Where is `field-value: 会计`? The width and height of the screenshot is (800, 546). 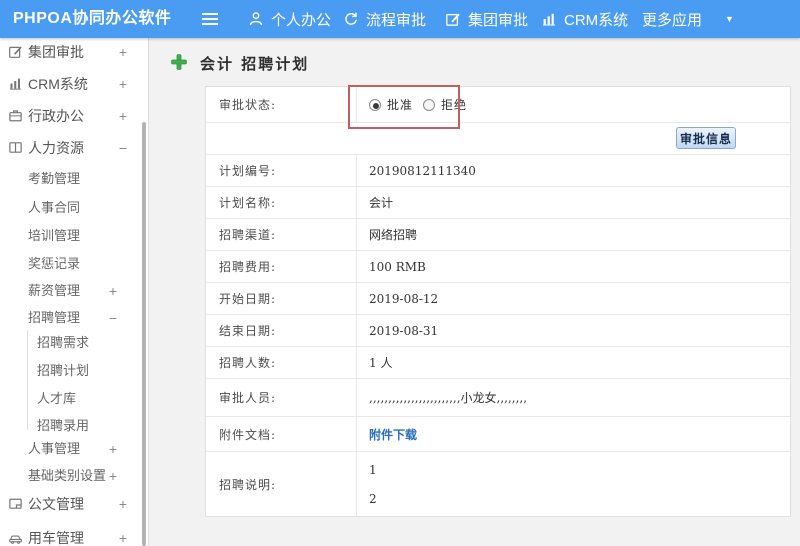 field-value: 会计 is located at coordinates (381, 203).